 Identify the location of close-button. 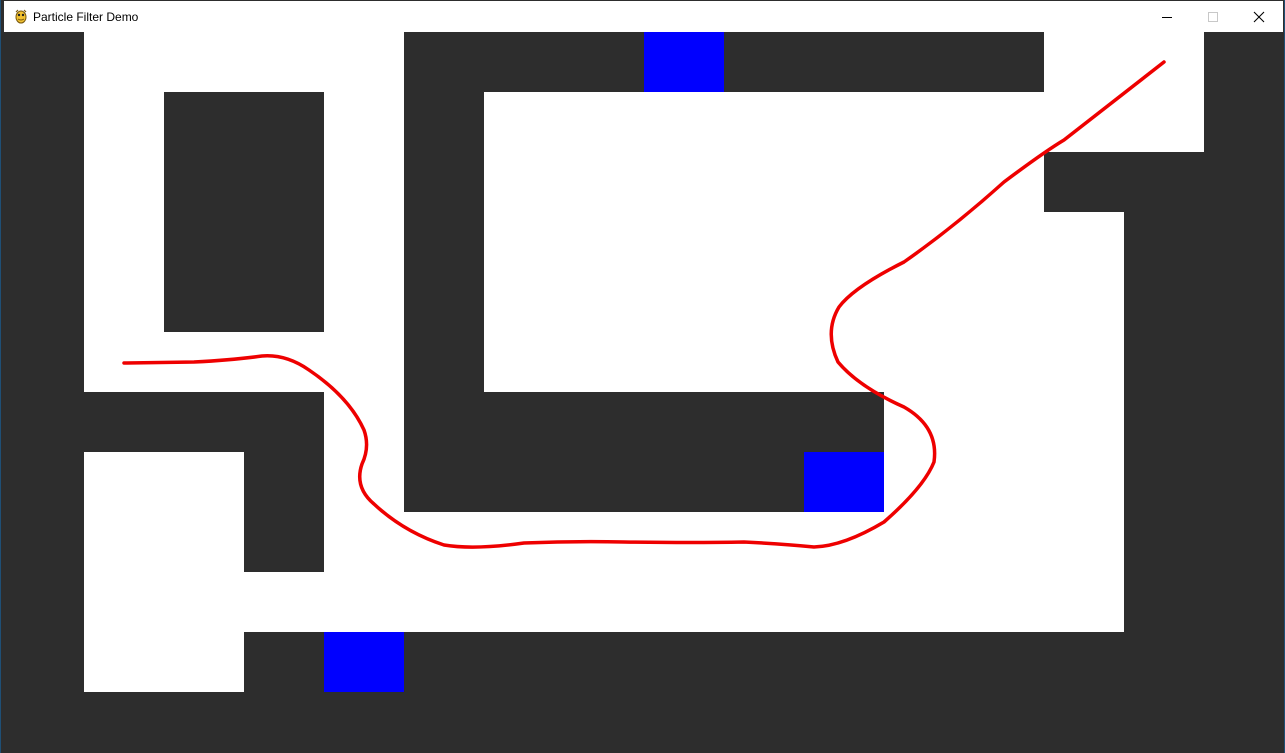
(1259, 16).